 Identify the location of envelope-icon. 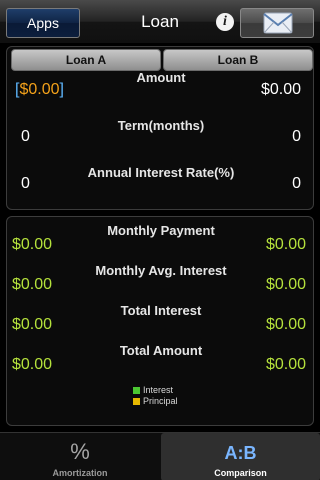
(278, 23).